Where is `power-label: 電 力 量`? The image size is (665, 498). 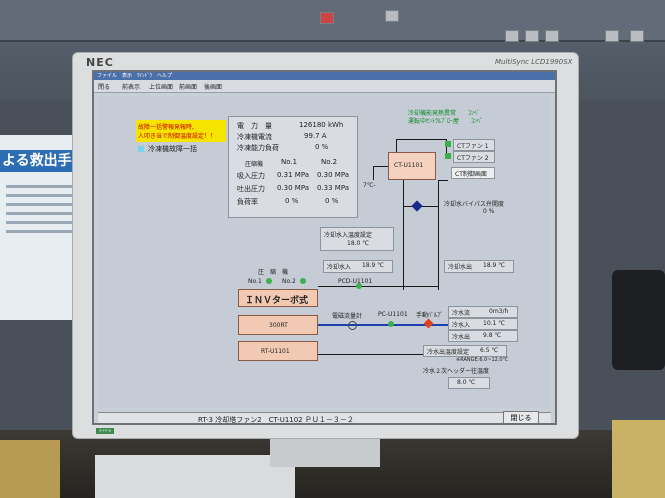 power-label: 電 力 量 is located at coordinates (254, 126).